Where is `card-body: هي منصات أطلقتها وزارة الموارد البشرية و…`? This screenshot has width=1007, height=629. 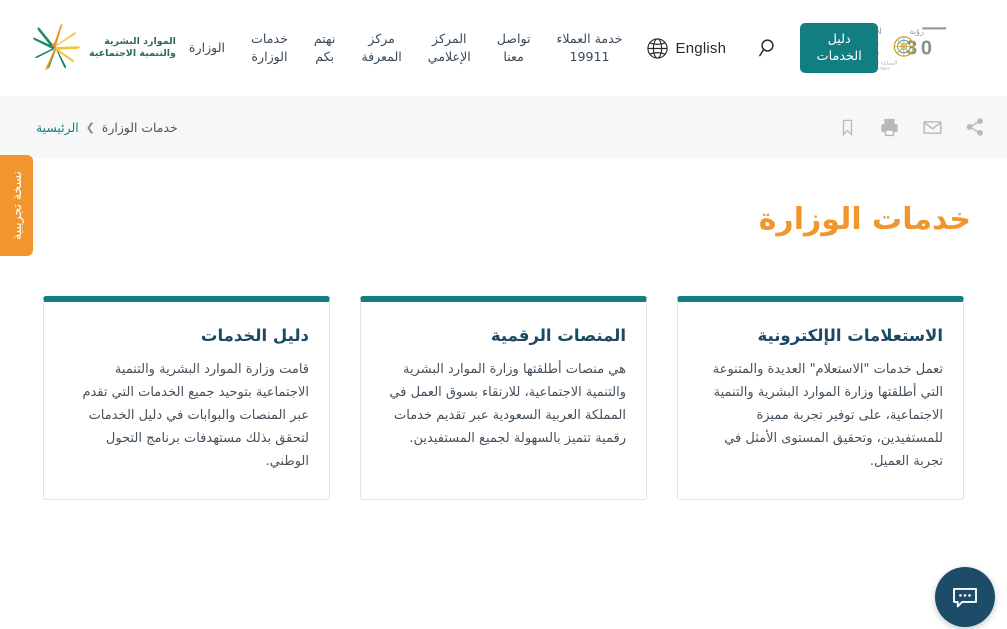 card-body: هي منصات أطلقتها وزارة الموارد البشرية و… is located at coordinates (507, 404).